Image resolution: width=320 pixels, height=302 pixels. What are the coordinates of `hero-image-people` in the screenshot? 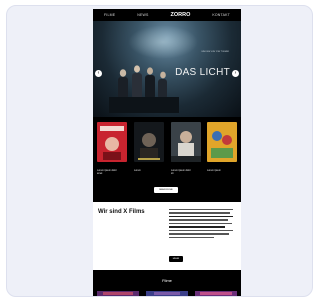 It's located at (144, 89).